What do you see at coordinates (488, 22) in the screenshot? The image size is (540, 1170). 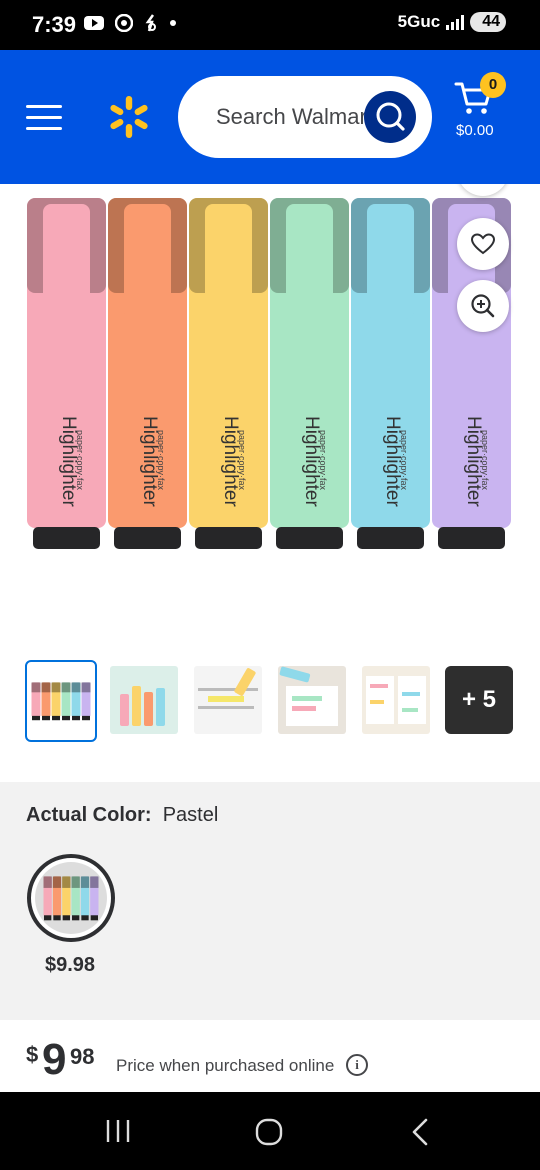 I see `battery-indicator: 44` at bounding box center [488, 22].